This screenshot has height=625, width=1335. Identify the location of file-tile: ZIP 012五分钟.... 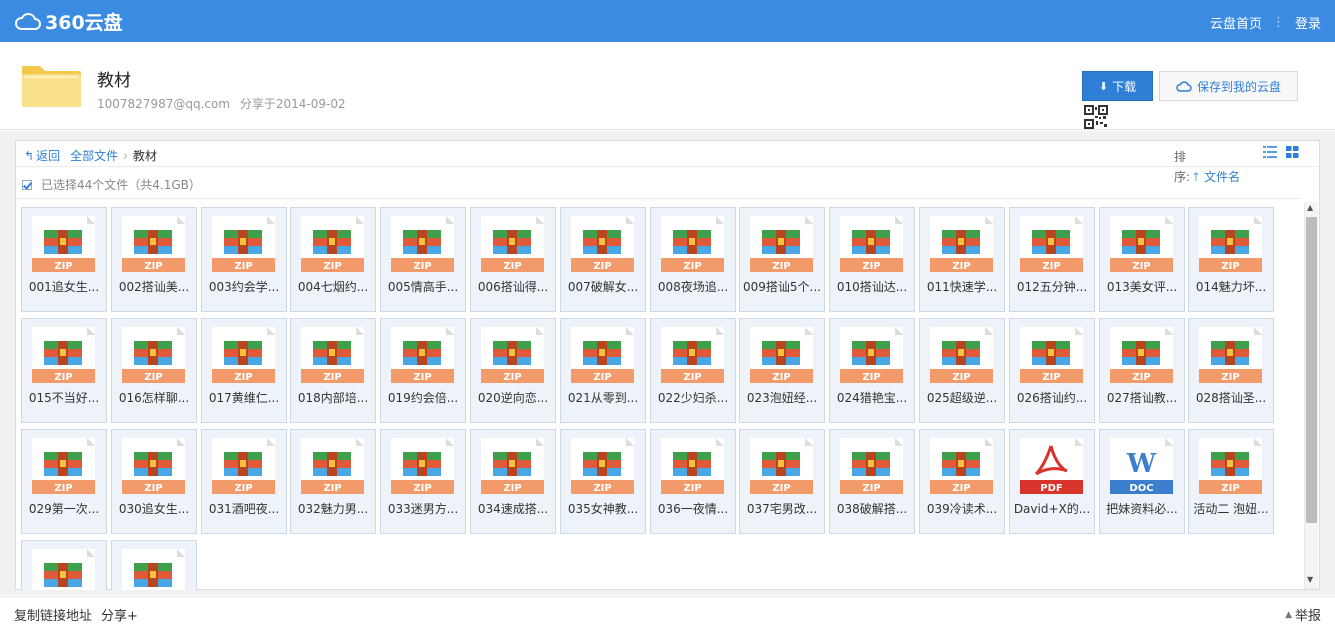
(1052, 259).